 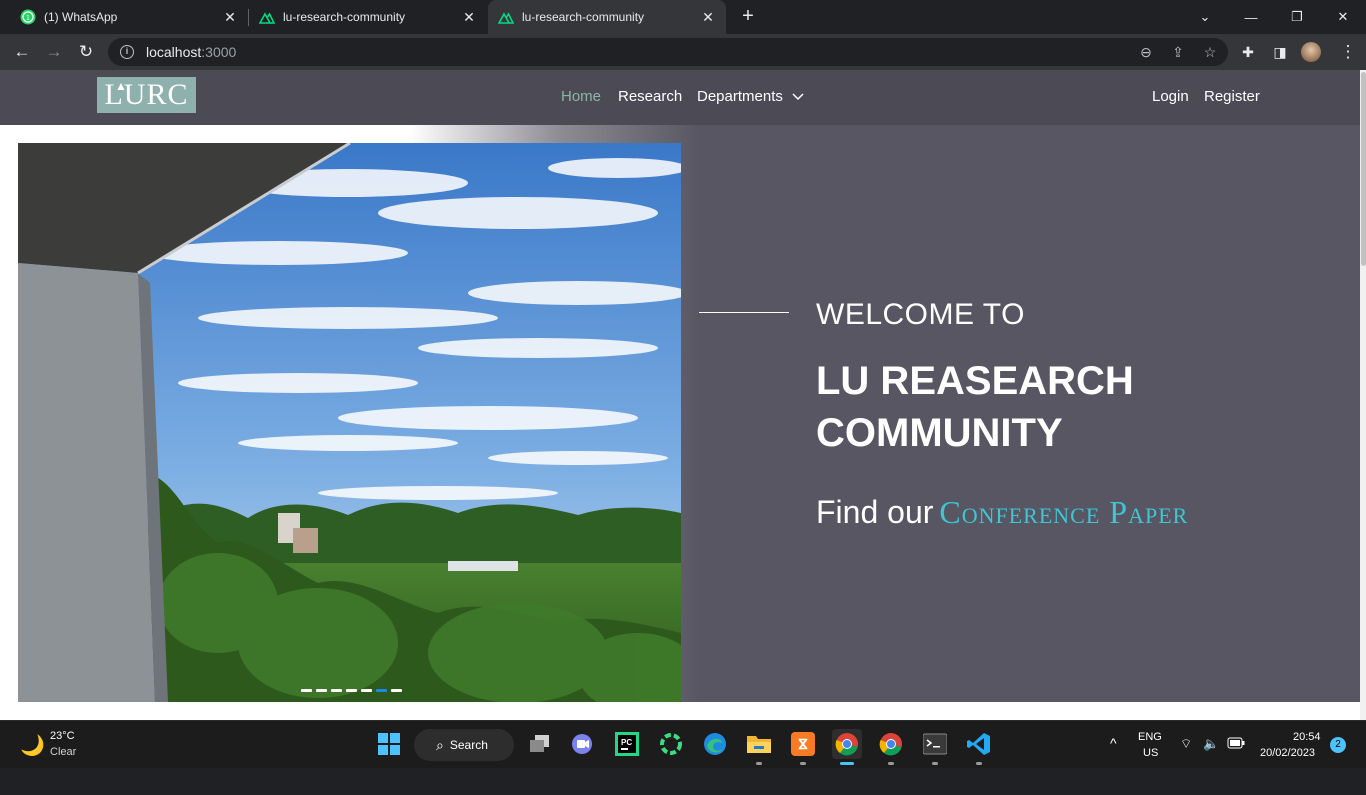 What do you see at coordinates (935, 744) in the screenshot?
I see `terminal-icon` at bounding box center [935, 744].